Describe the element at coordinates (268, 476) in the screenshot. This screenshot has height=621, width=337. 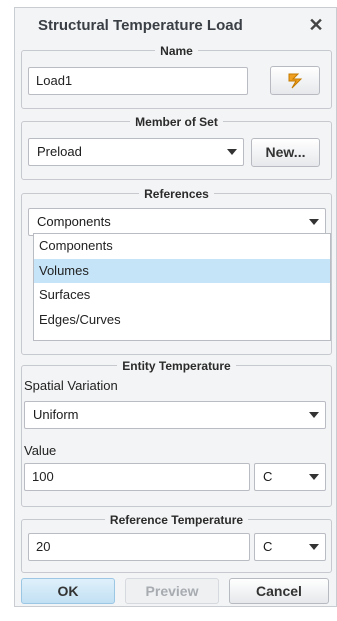
I see `temperature-unit-value: C` at that location.